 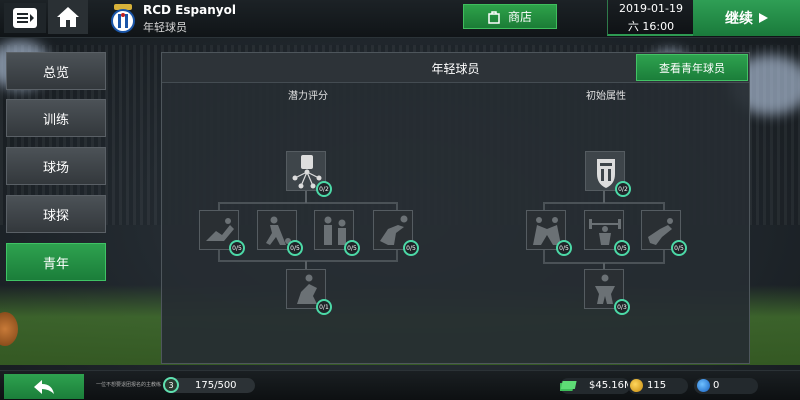 I want to click on sidebar-item-training: 训练, so click(x=56, y=118).